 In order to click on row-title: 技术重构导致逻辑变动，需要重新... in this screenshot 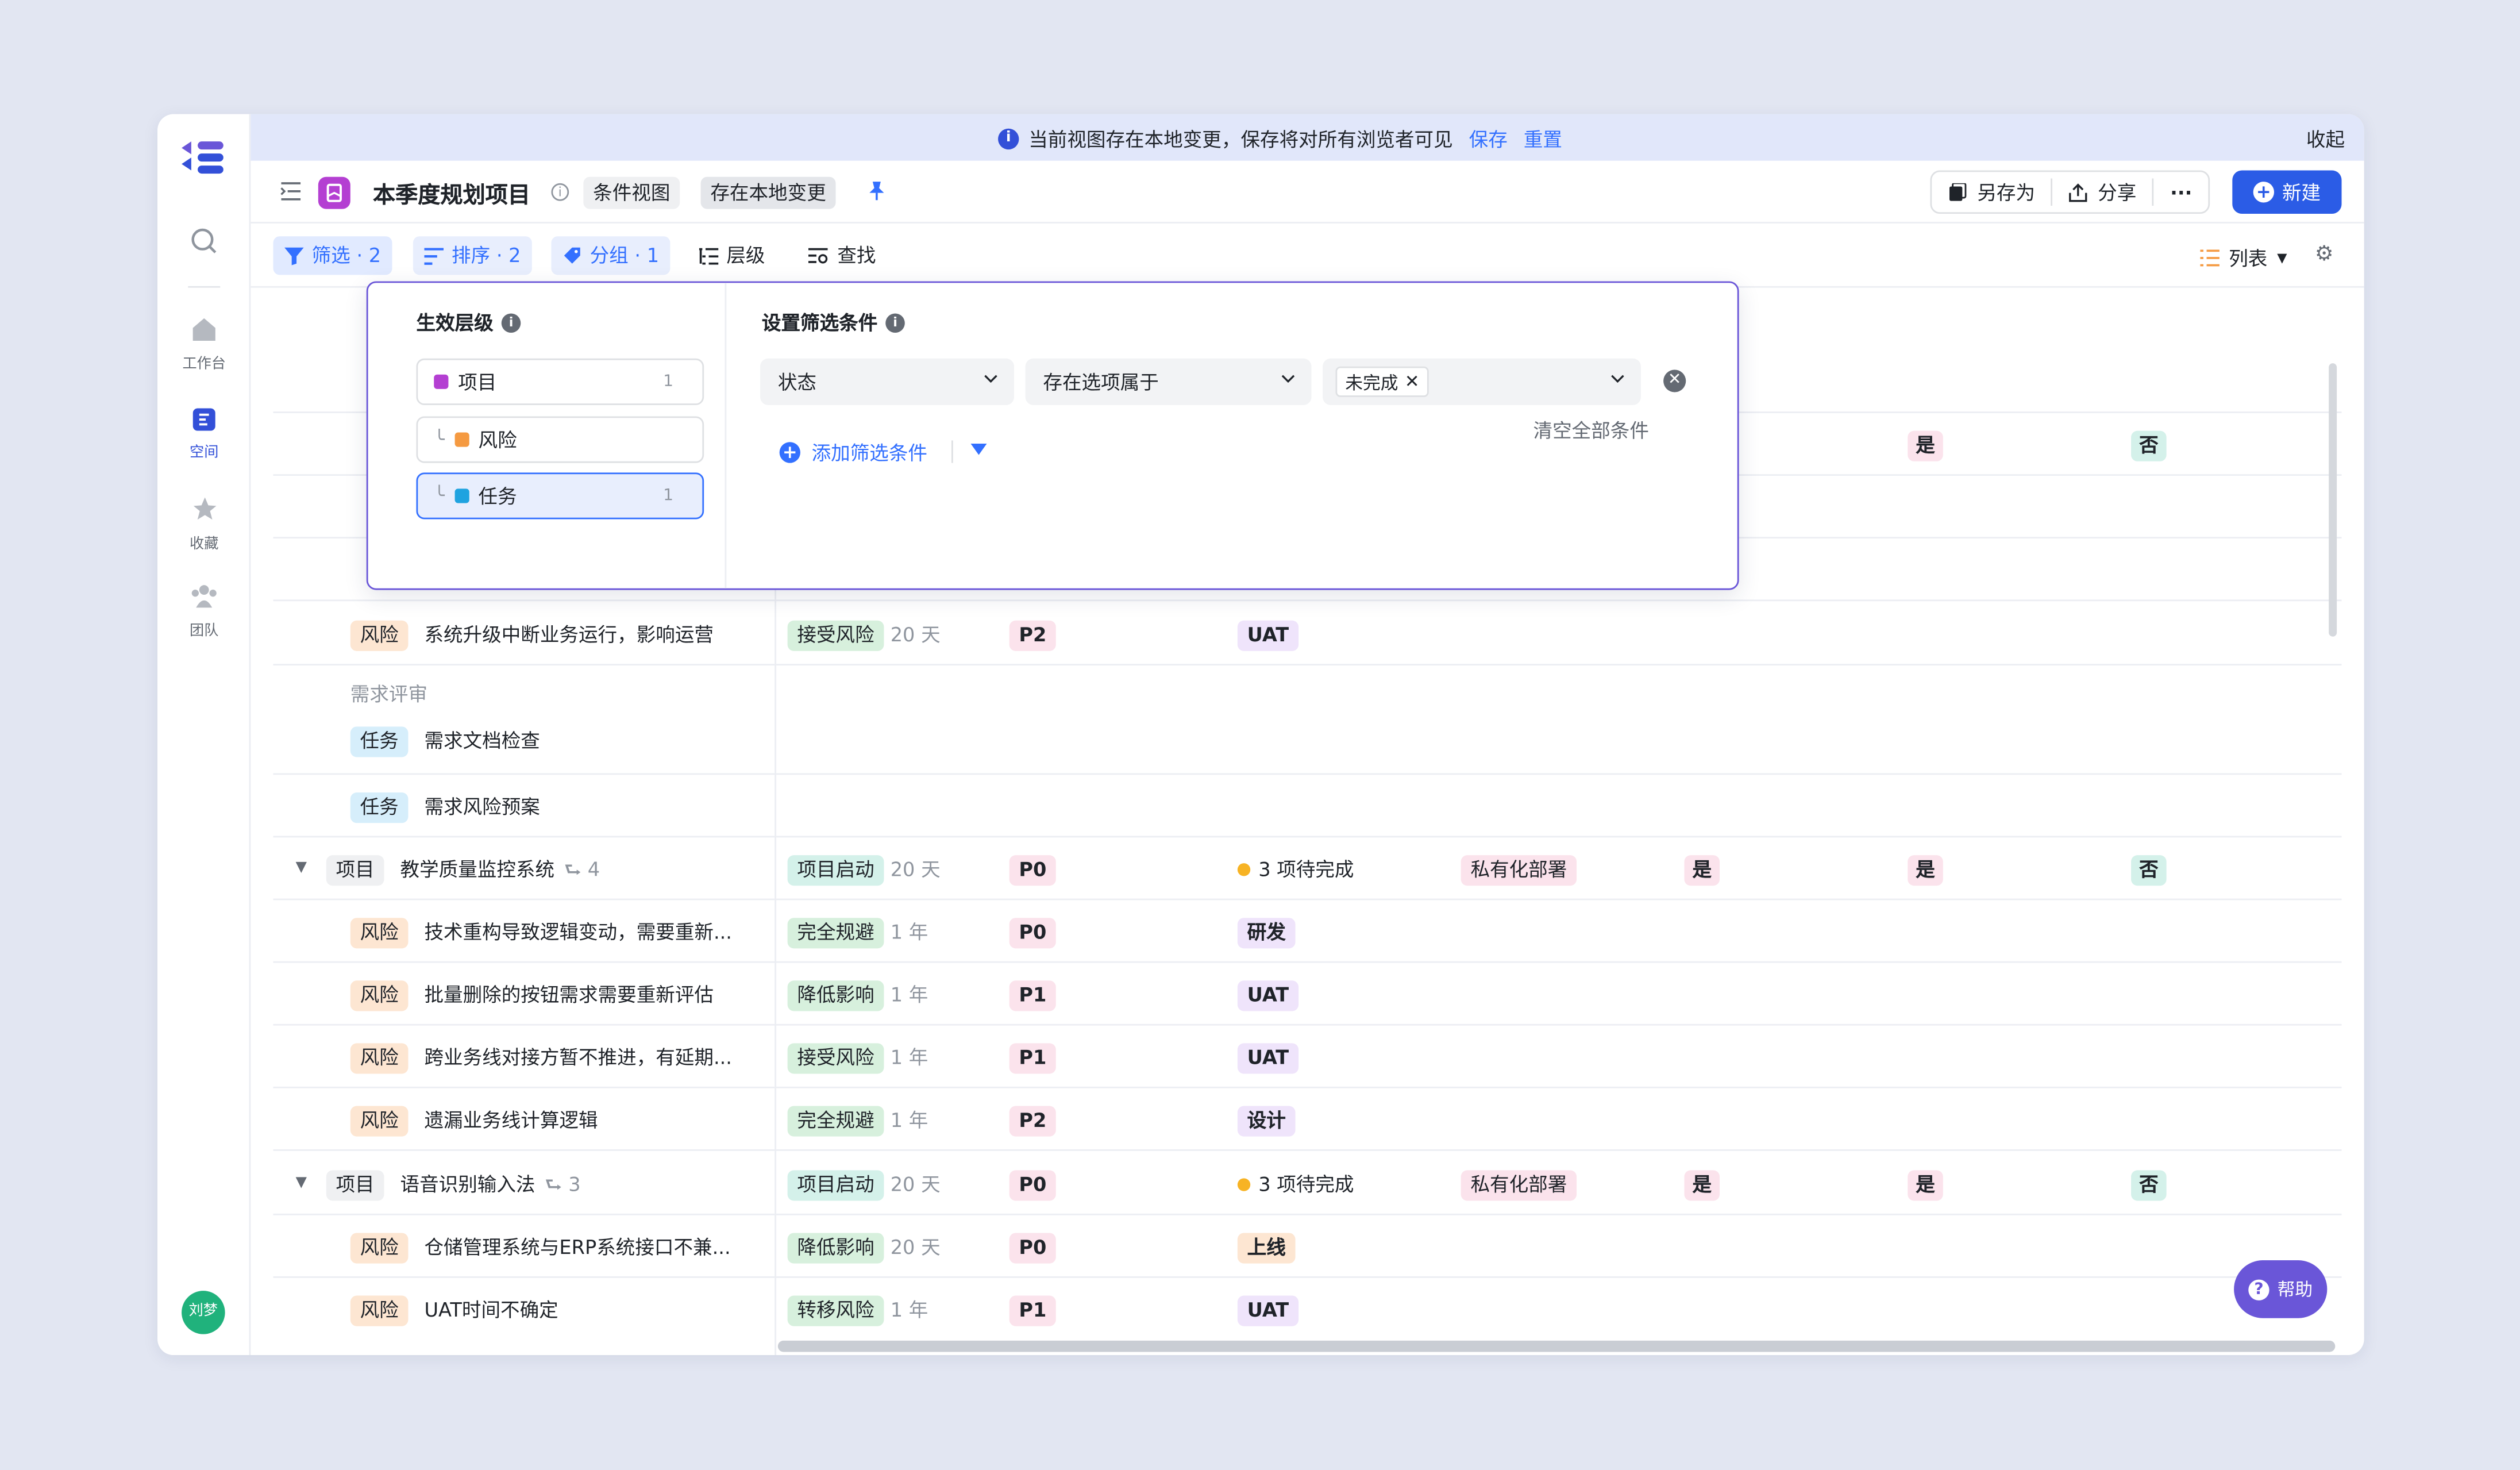, I will do `click(578, 932)`.